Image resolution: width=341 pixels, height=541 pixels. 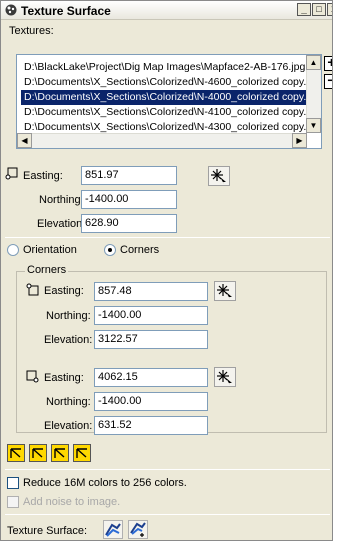 I want to click on create-surface-button, so click(x=113, y=529).